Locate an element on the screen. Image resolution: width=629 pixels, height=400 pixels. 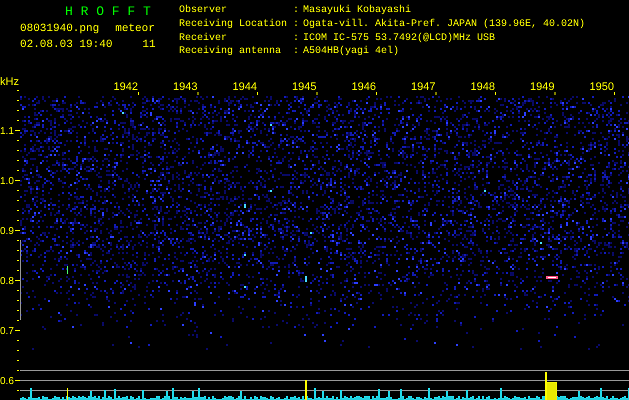
info-value: Masayuki Kobayashi is located at coordinates (357, 11).